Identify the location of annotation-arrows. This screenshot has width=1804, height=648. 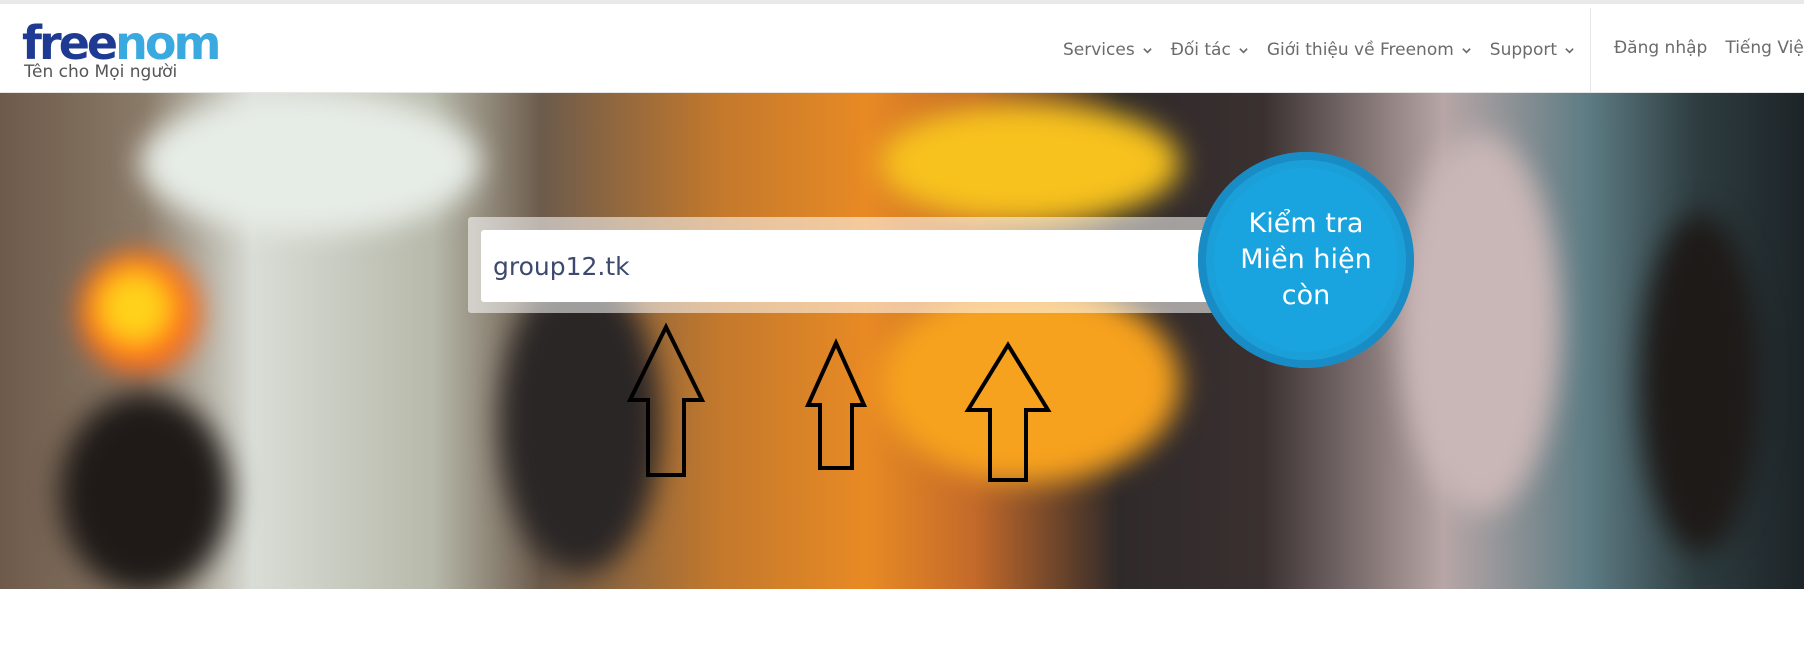
(839, 402).